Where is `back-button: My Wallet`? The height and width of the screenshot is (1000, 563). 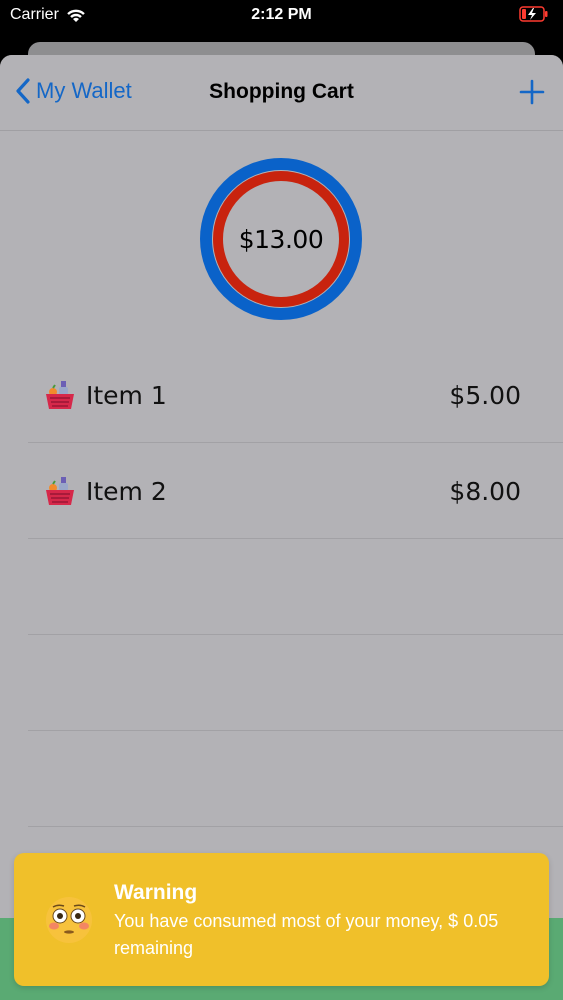
back-button: My Wallet is located at coordinates (73, 91).